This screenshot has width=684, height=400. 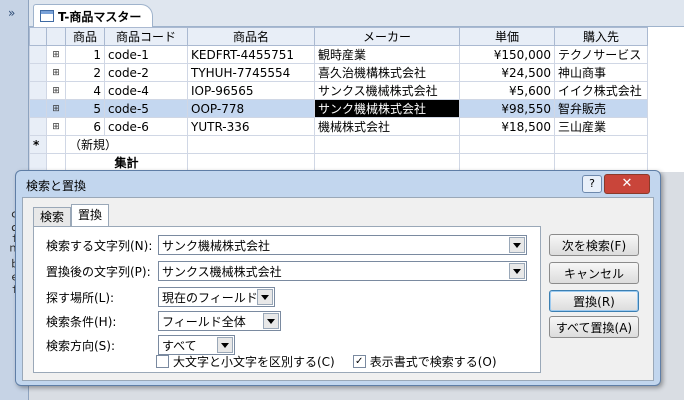 What do you see at coordinates (85, 108) in the screenshot?
I see `cell-id: 5` at bounding box center [85, 108].